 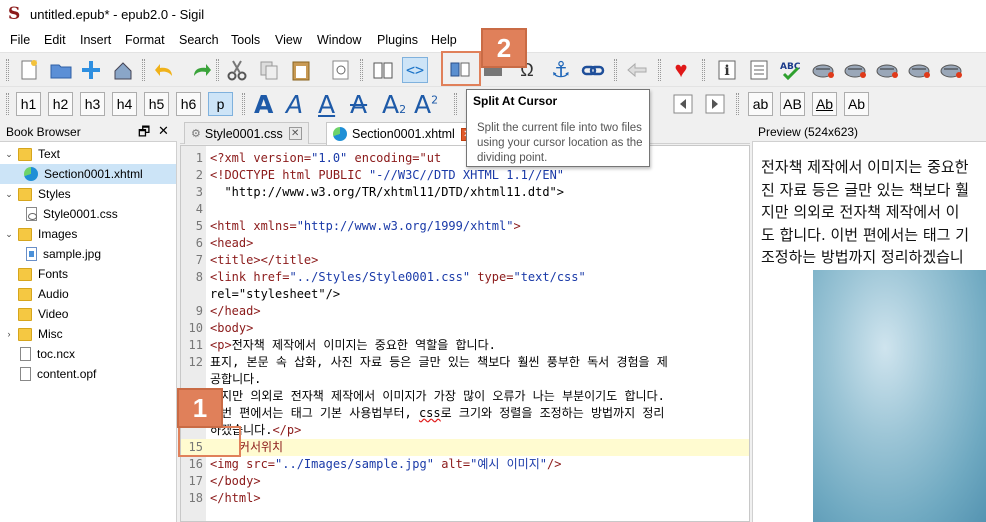 What do you see at coordinates (856, 104) in the screenshot?
I see `capitalize-button: Ab` at bounding box center [856, 104].